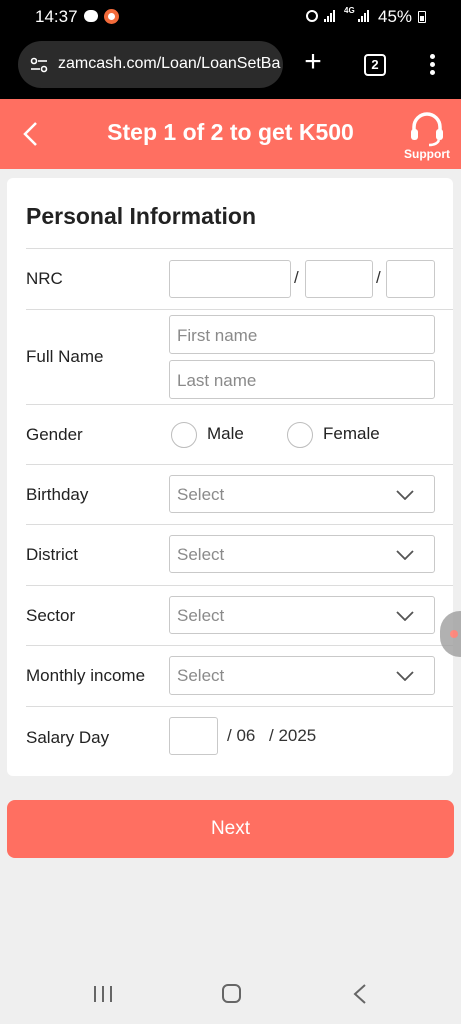 Image resolution: width=461 pixels, height=1024 pixels. What do you see at coordinates (65, 356) in the screenshot?
I see `full-name-label: Full Name` at bounding box center [65, 356].